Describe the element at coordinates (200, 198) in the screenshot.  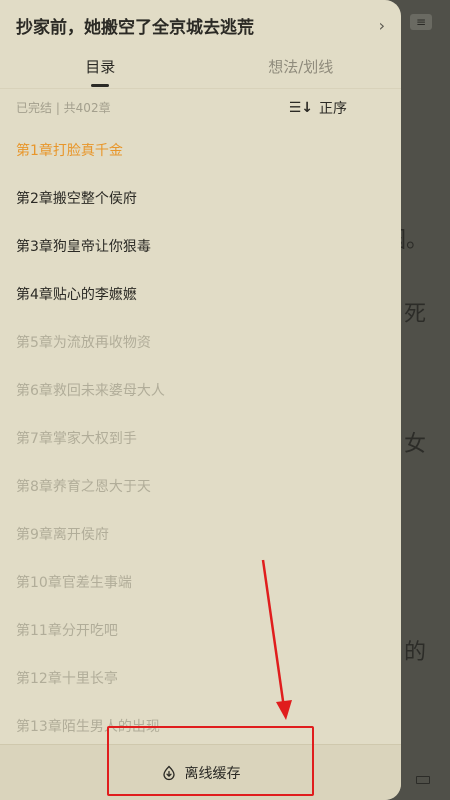
I see `chapter-item: 第2章搬空整个侯府` at that location.